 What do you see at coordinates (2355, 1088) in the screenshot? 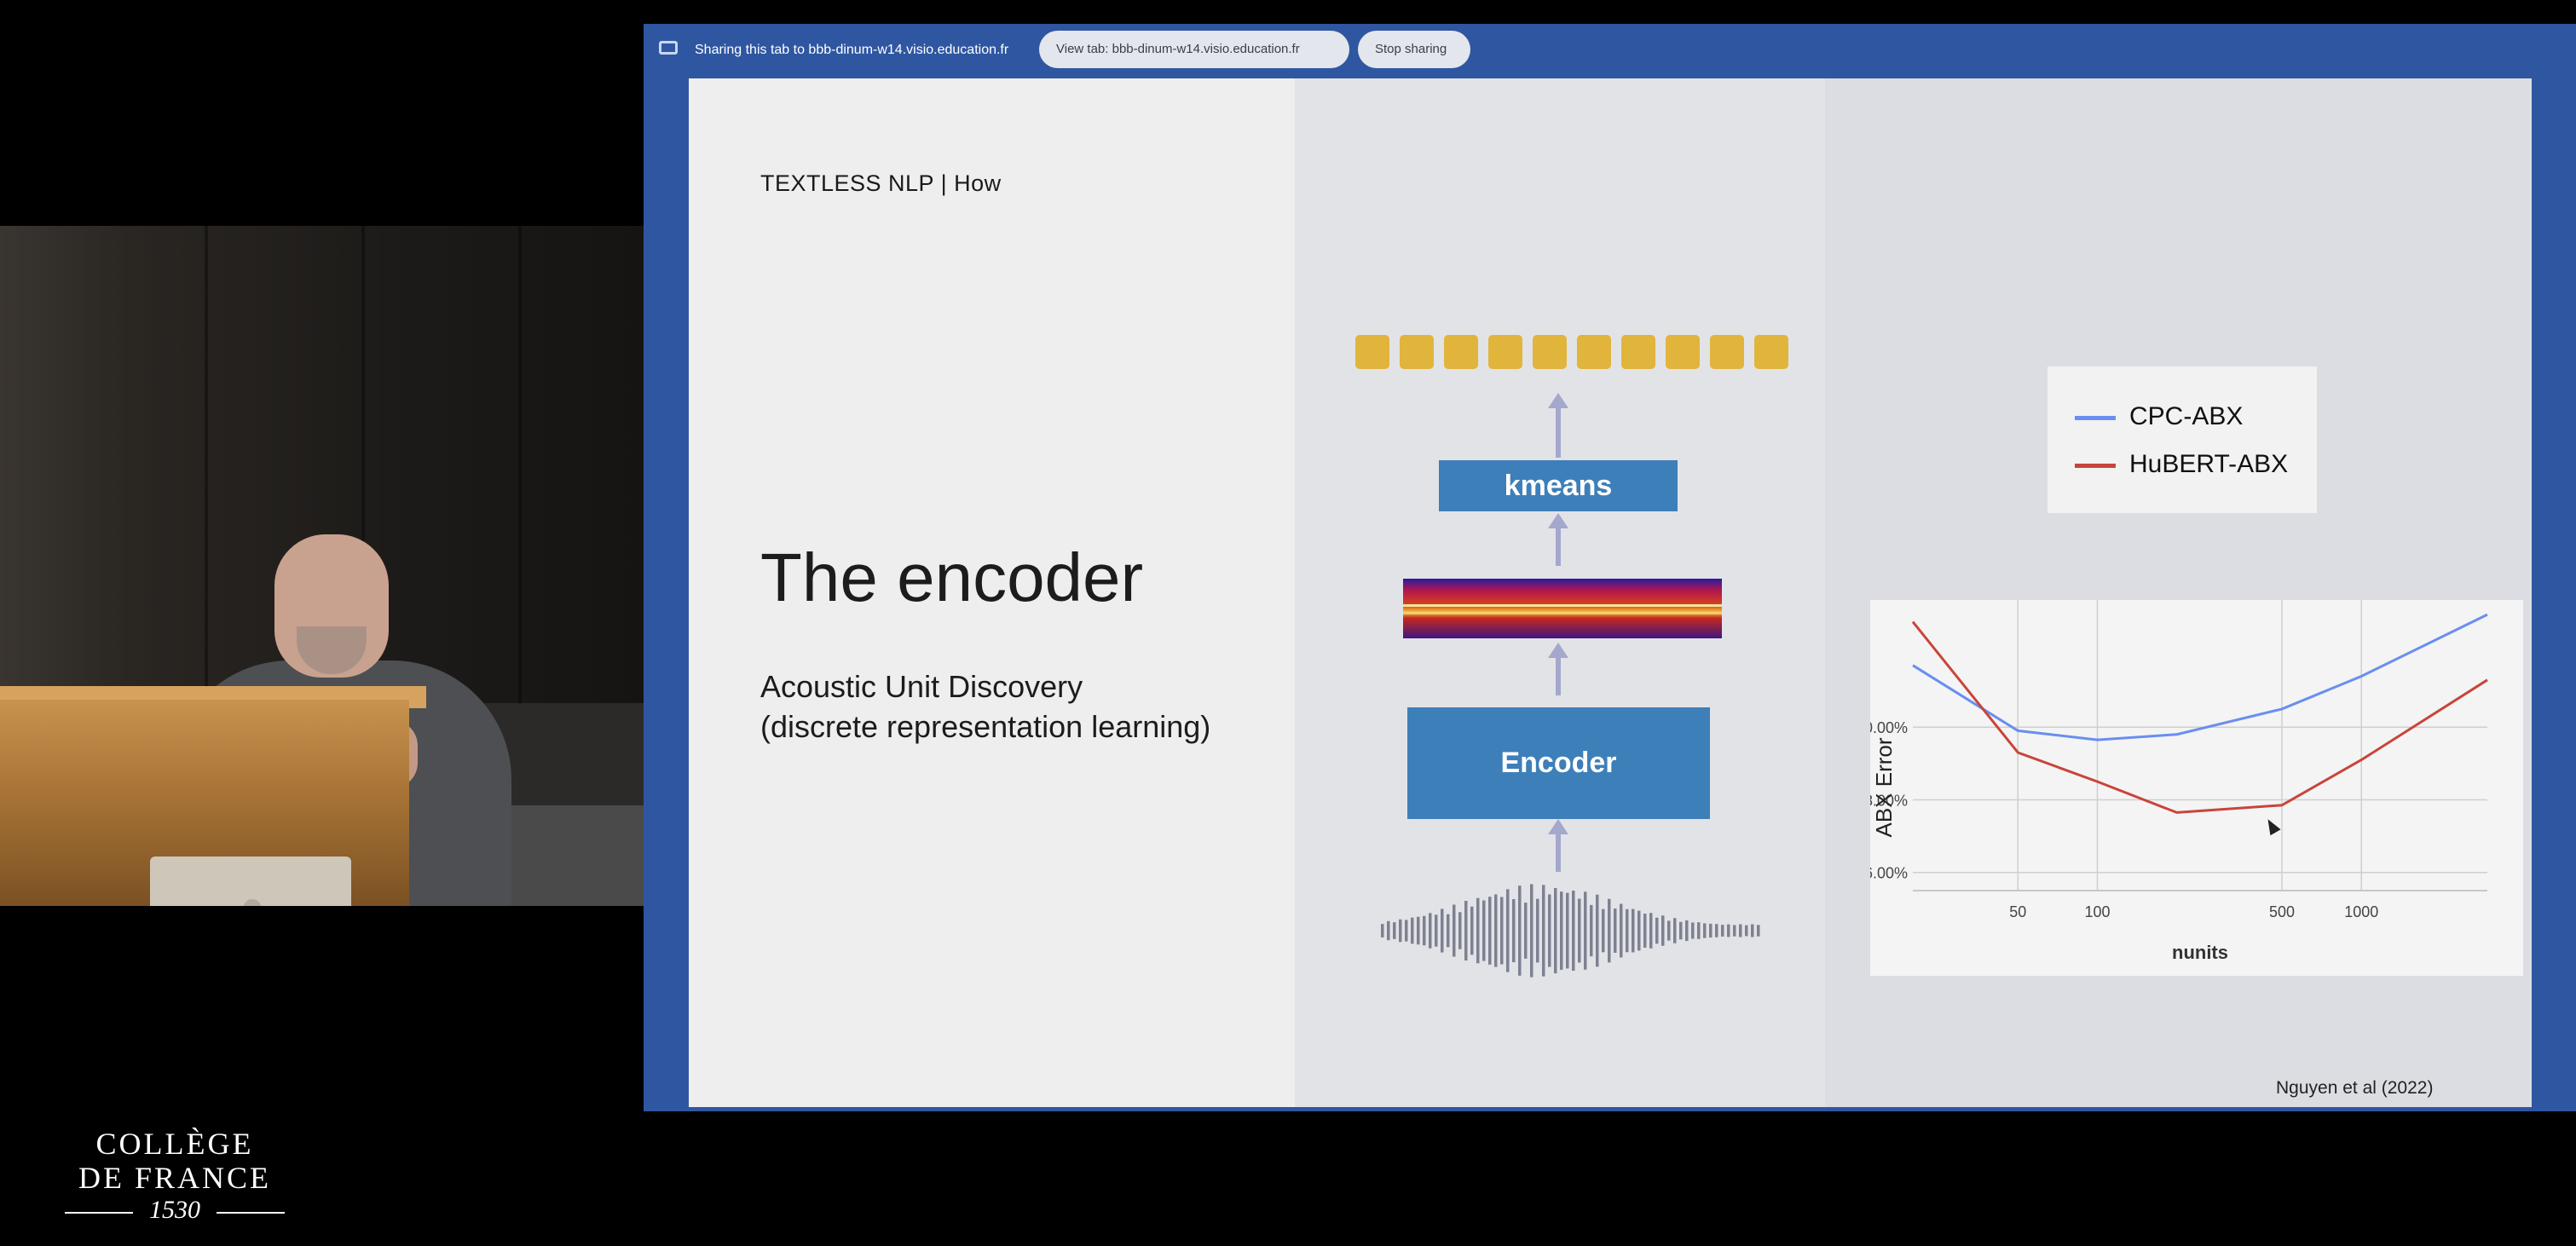
I see `slide-citation: Nguyen et al (2022)` at bounding box center [2355, 1088].